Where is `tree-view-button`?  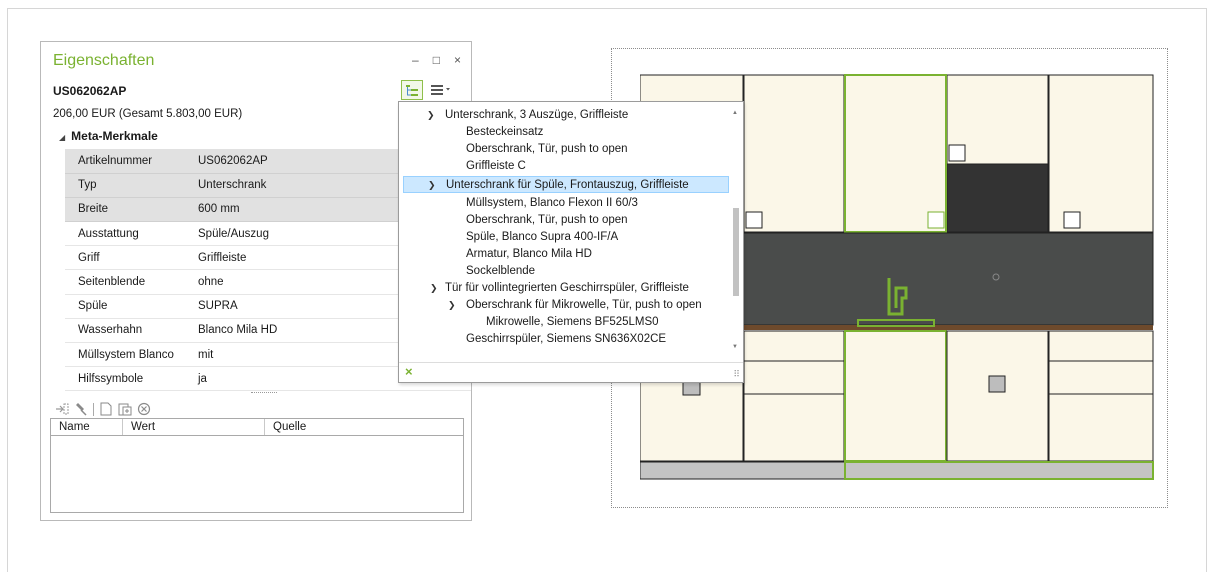
tree-view-button is located at coordinates (412, 90).